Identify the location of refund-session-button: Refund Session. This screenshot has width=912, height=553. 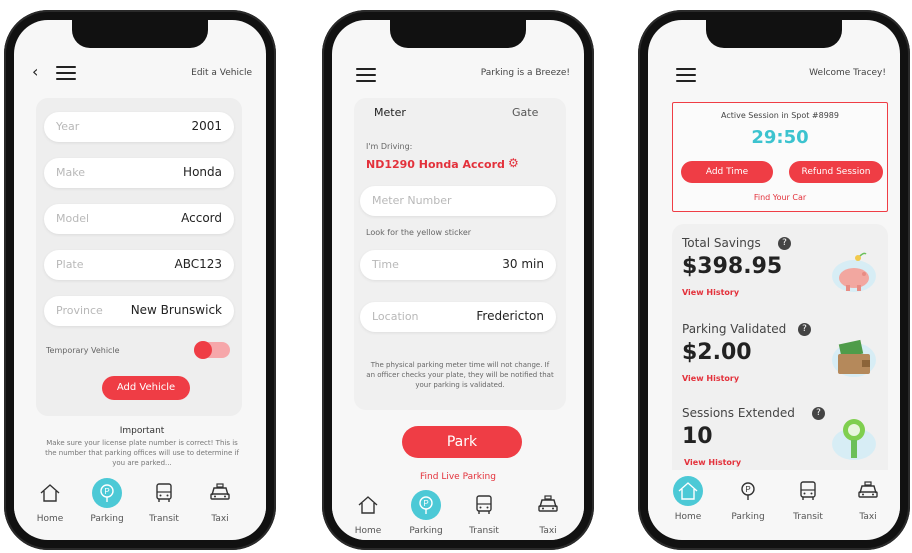
(836, 172).